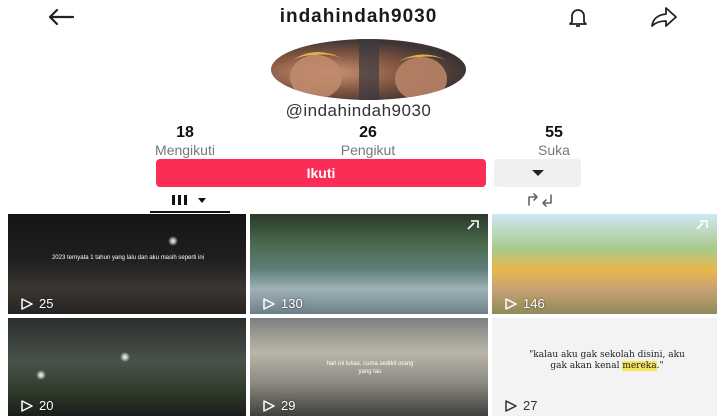 This screenshot has height=416, width=717. What do you see at coordinates (36, 405) in the screenshot?
I see `view-count: 20` at bounding box center [36, 405].